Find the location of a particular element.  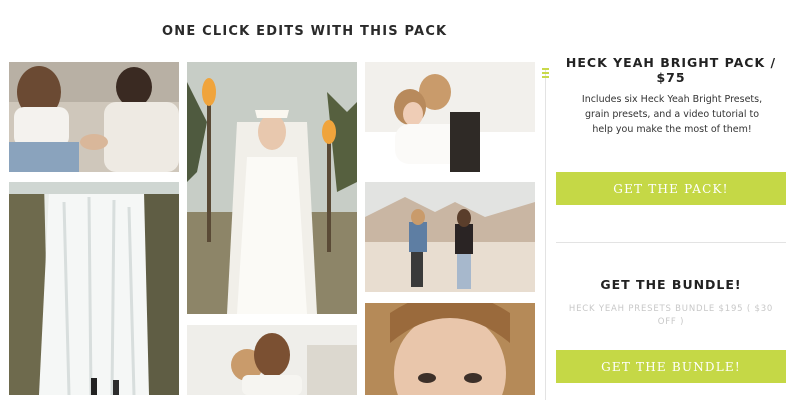

photo-couple-kissing is located at coordinates (272, 360).